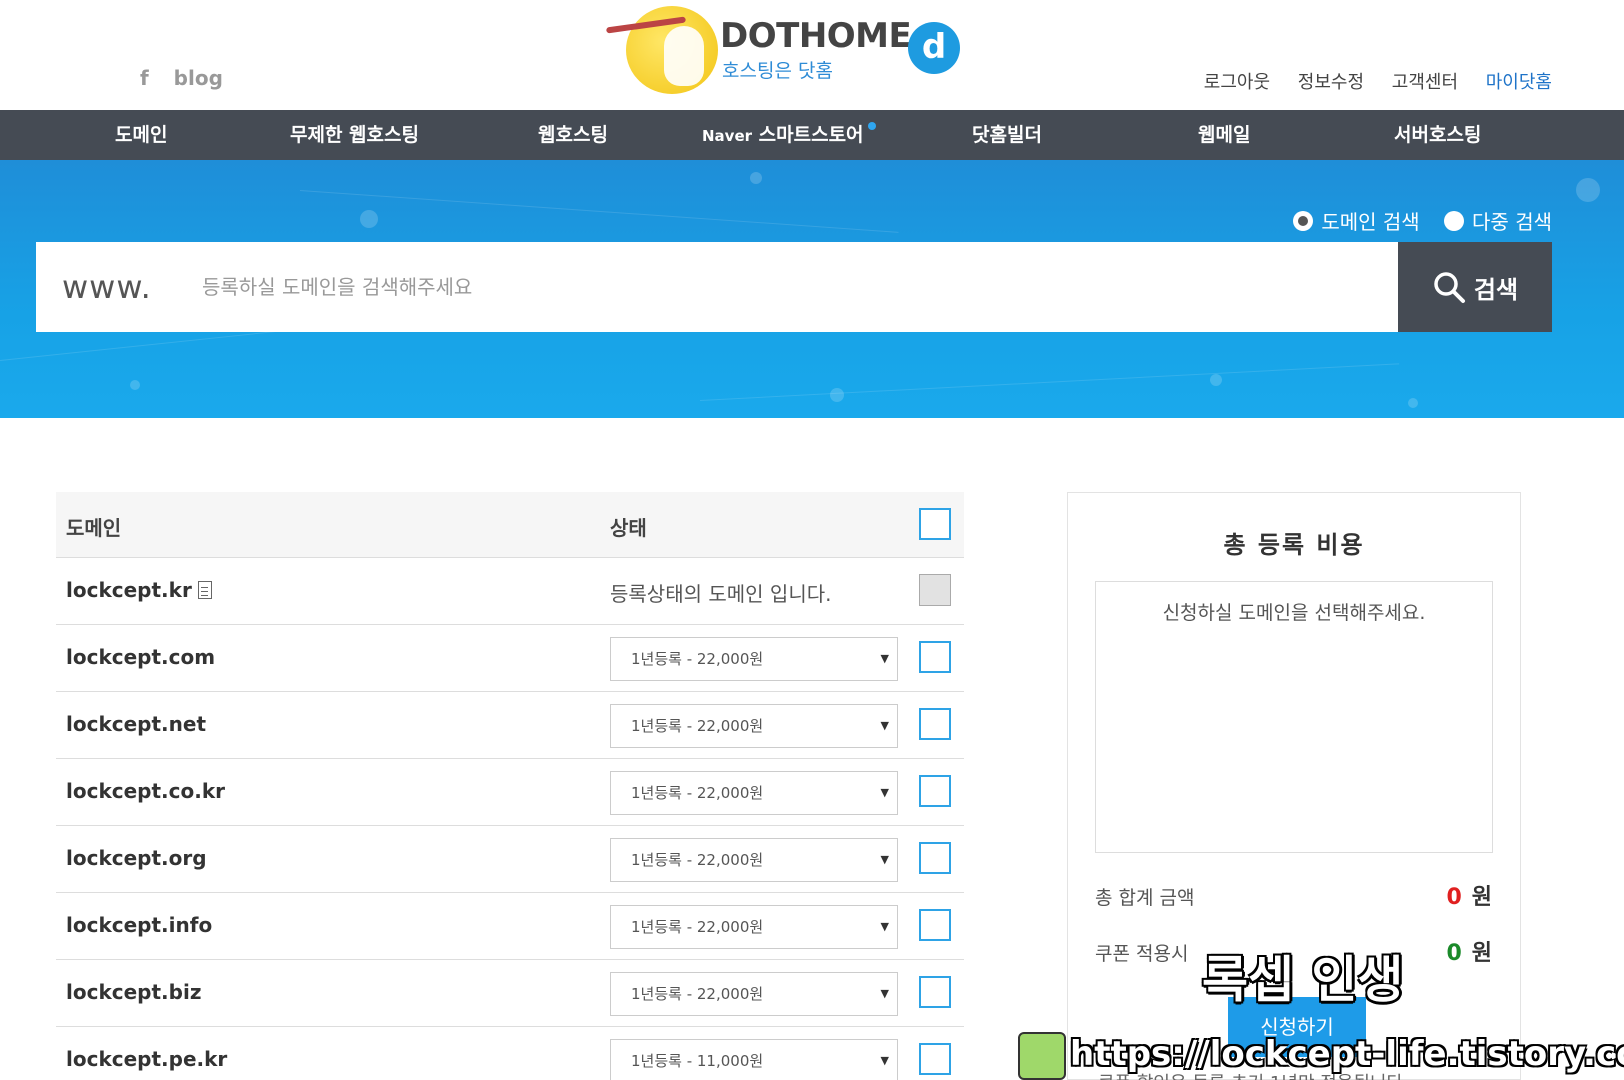 This screenshot has height=1080, width=1624. Describe the element at coordinates (816, 36) in the screenshot. I see `logo-brand: DOTHOME` at that location.